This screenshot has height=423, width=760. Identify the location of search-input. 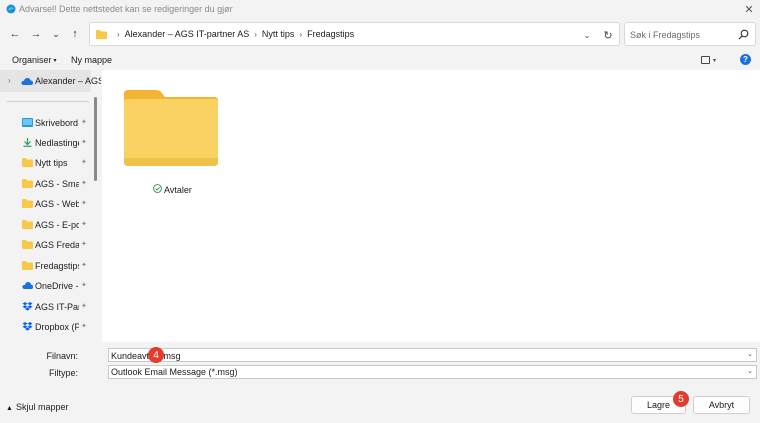
(682, 34).